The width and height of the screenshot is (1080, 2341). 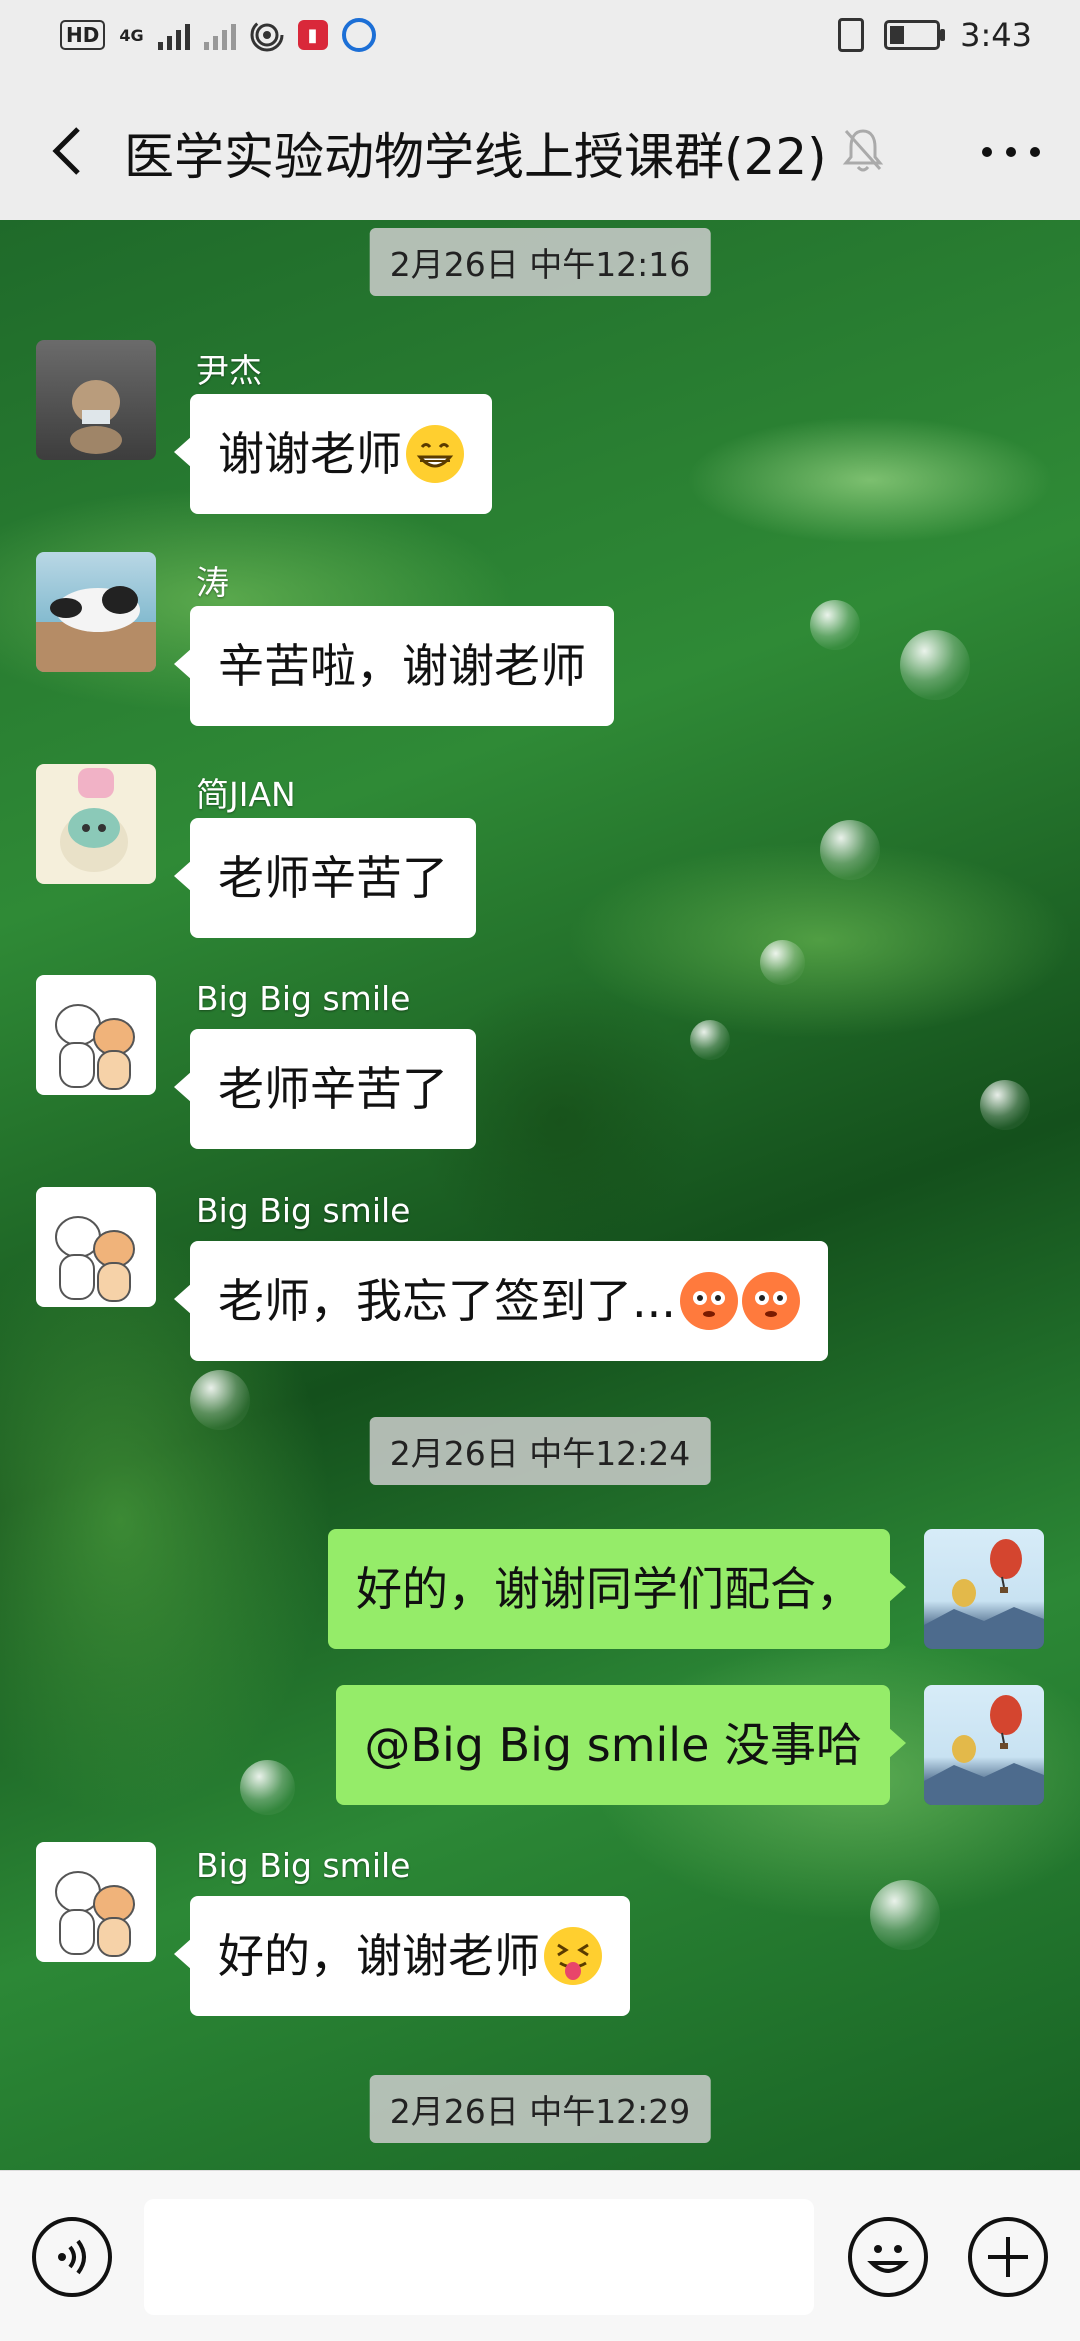 I want to click on battery-icon, so click(x=915, y=35).